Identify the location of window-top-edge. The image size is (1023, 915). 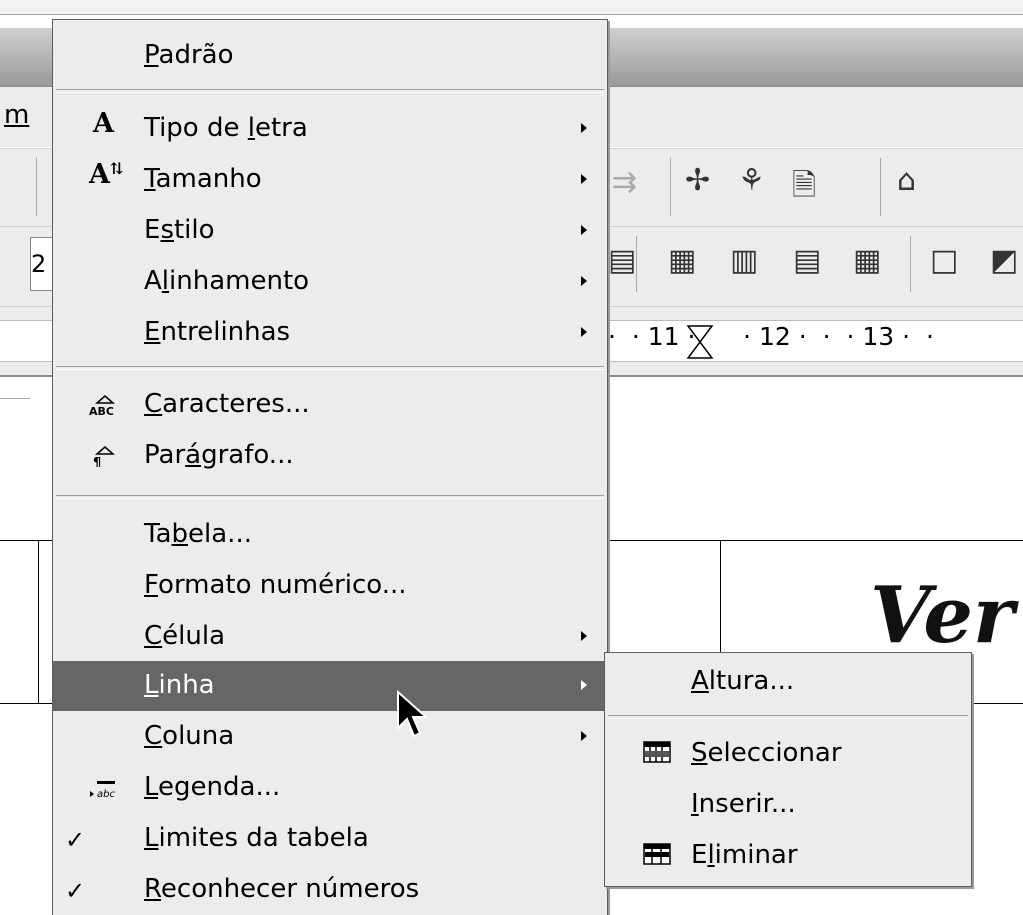
(511, 7).